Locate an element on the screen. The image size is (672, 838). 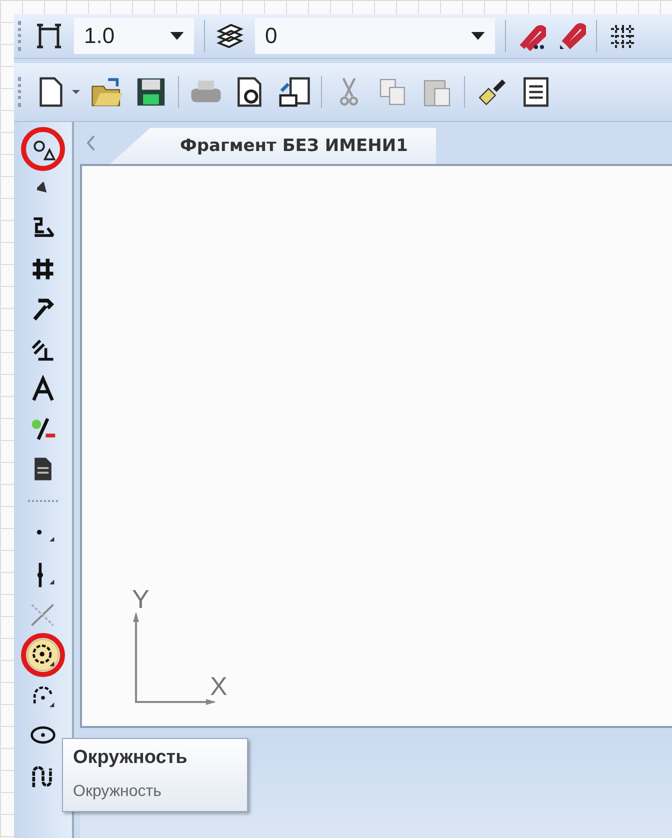
dot-slash-icon is located at coordinates (43, 429).